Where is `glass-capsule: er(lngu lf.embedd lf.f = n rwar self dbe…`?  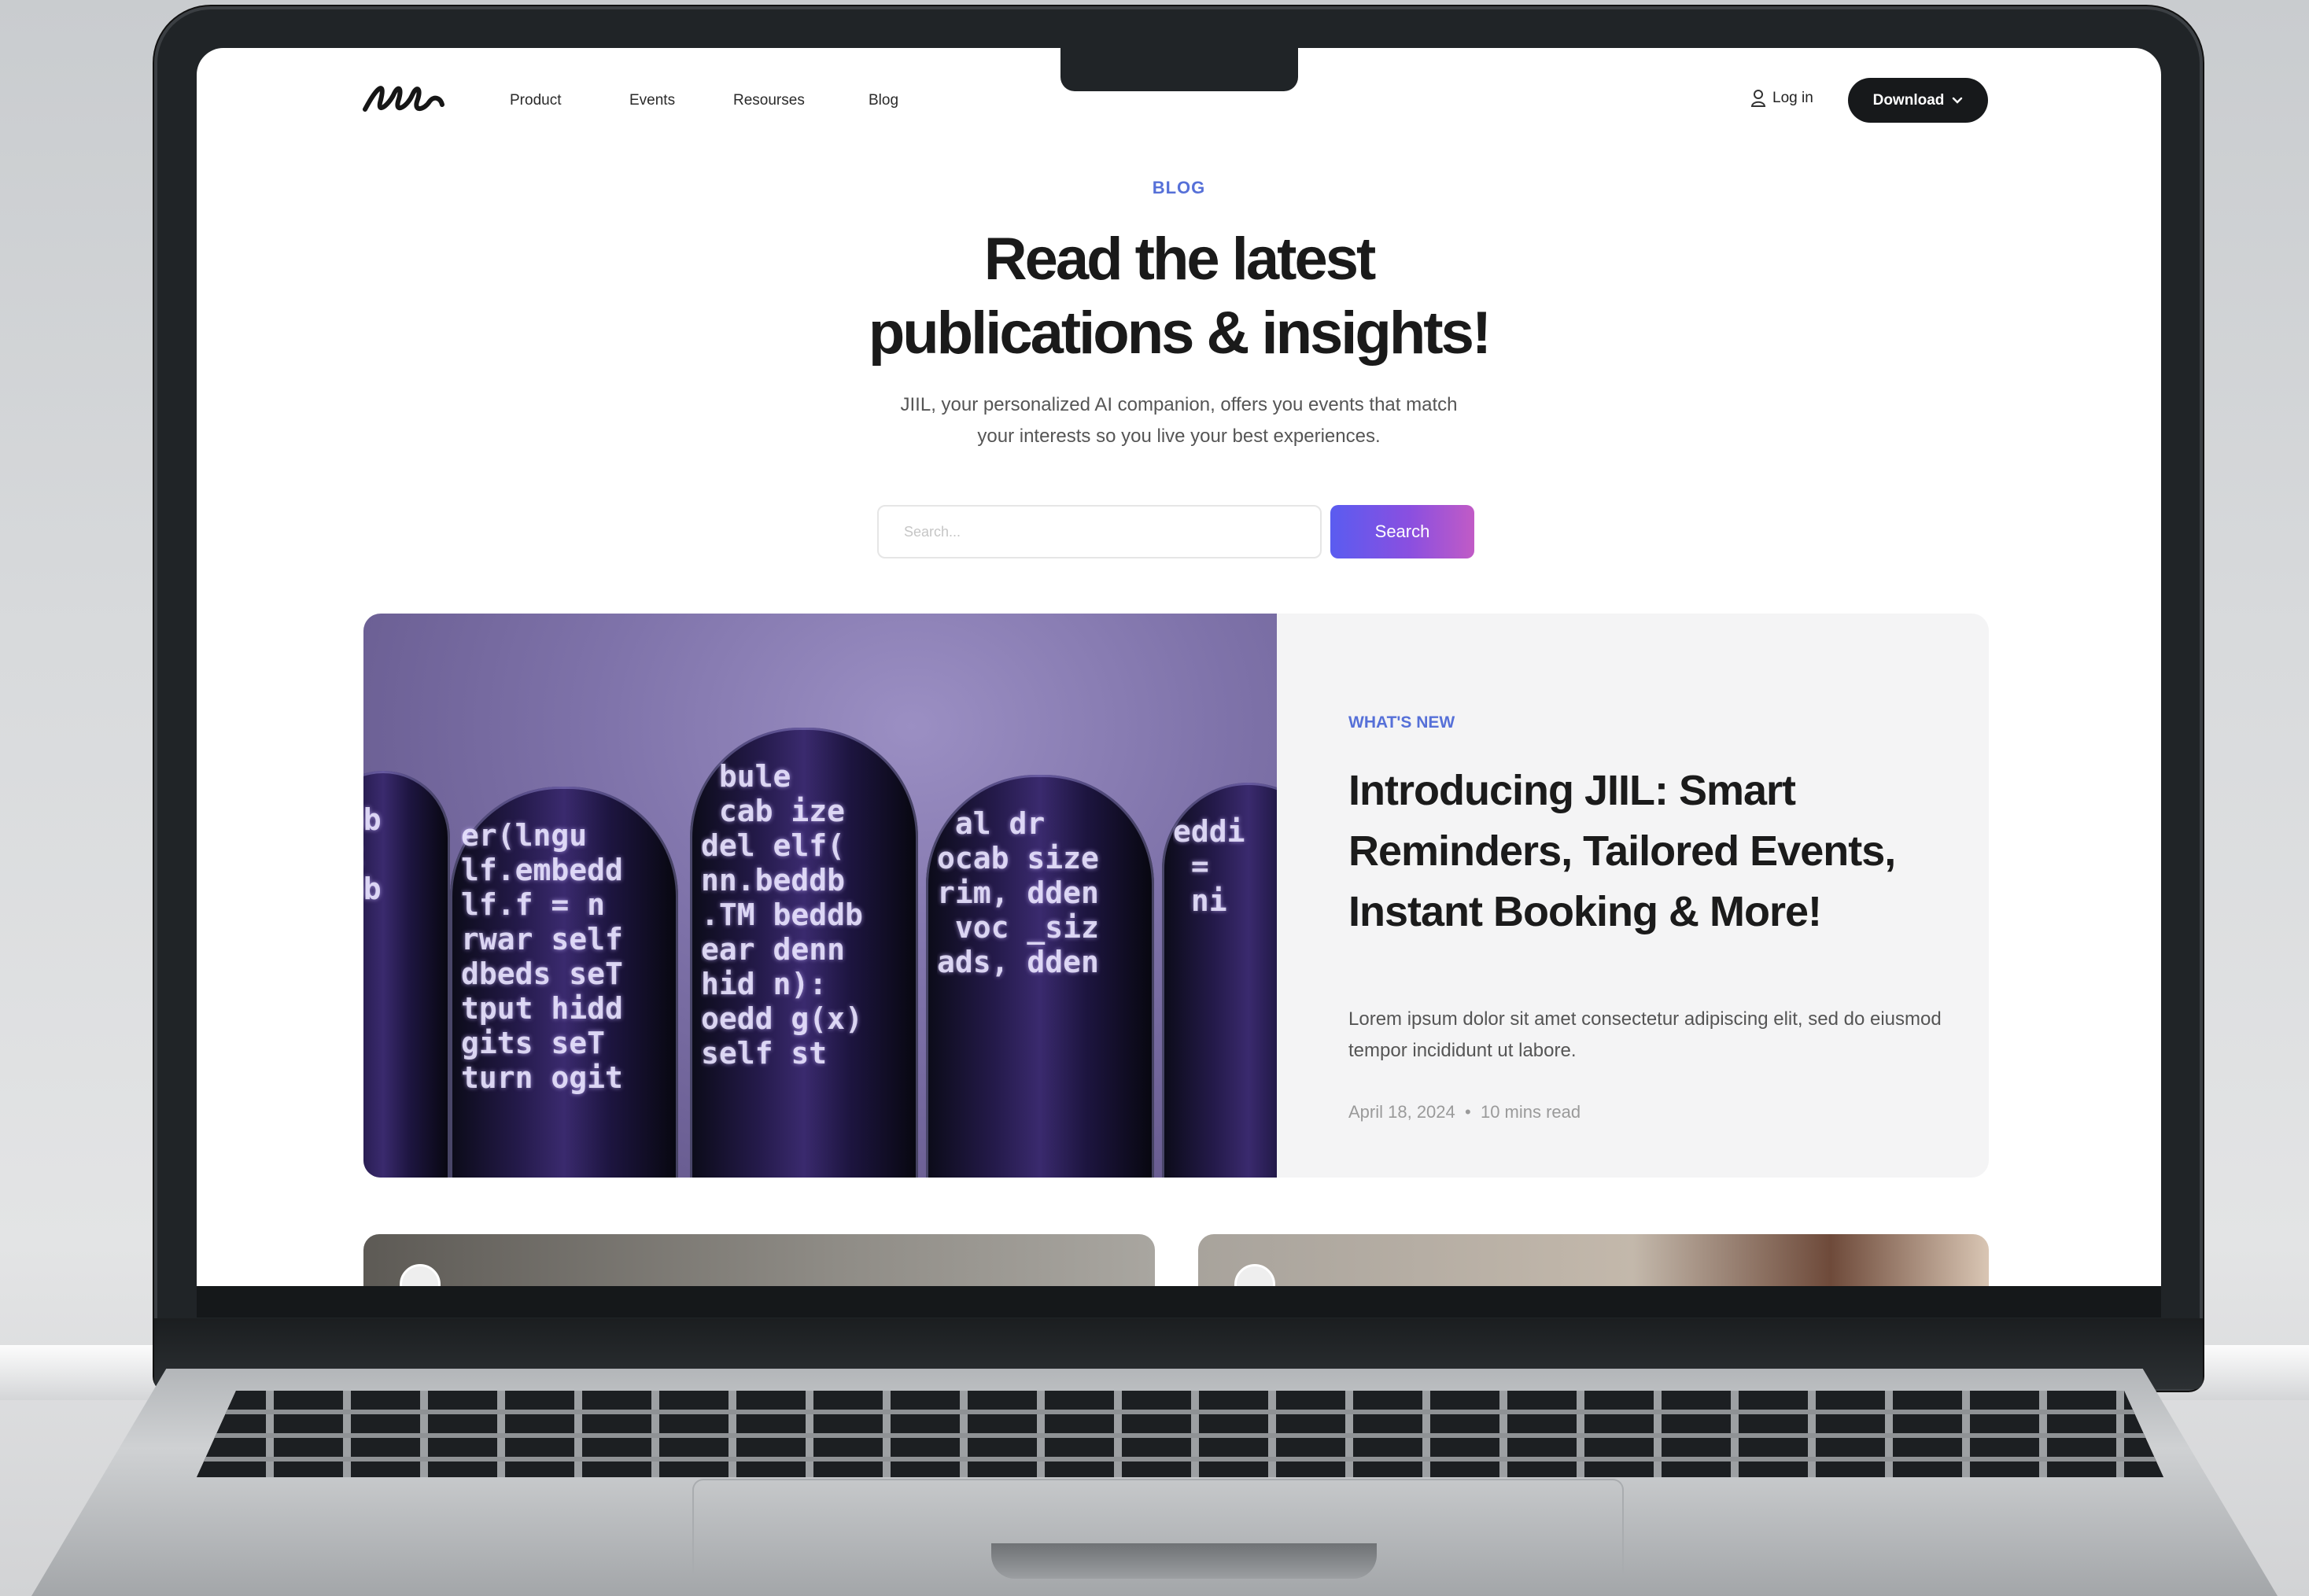 glass-capsule: er(lngu lf.embedd lf.f = n rwar self dbe… is located at coordinates (564, 982).